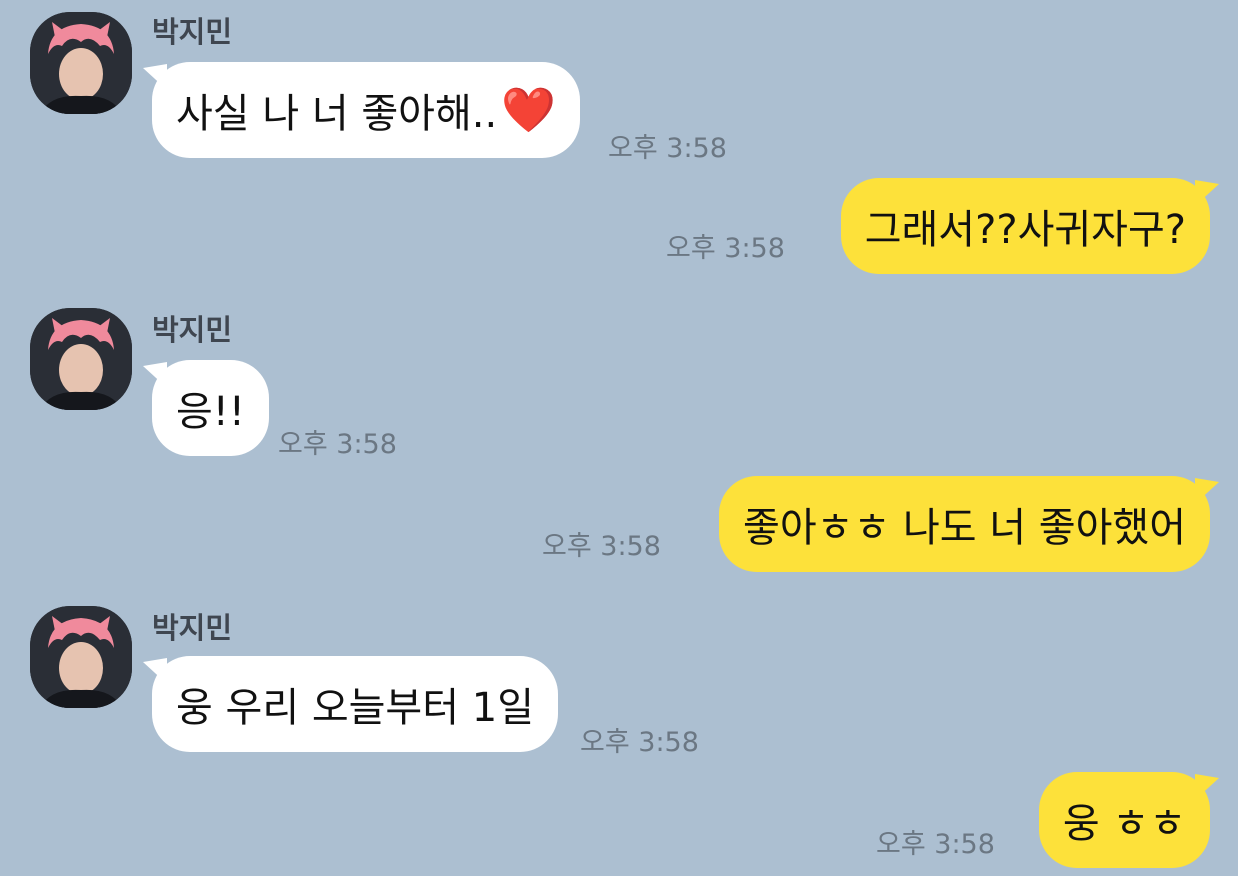  I want to click on message-text: 그래서??사귀자구?, so click(1025, 230).